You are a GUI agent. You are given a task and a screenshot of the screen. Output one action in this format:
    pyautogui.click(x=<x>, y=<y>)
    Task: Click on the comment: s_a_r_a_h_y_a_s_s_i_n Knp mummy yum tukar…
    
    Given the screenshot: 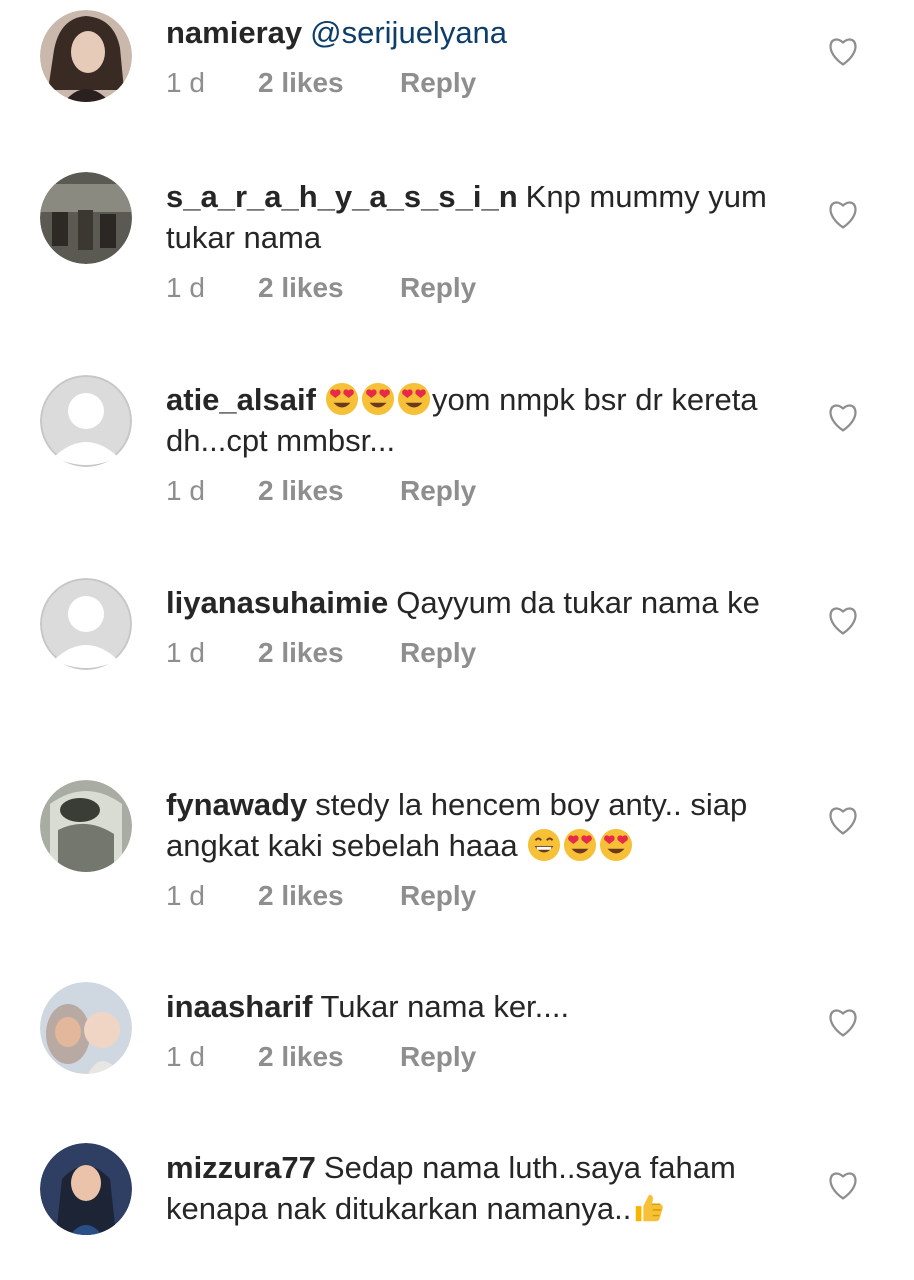 What is the action you would take?
    pyautogui.click(x=457, y=267)
    